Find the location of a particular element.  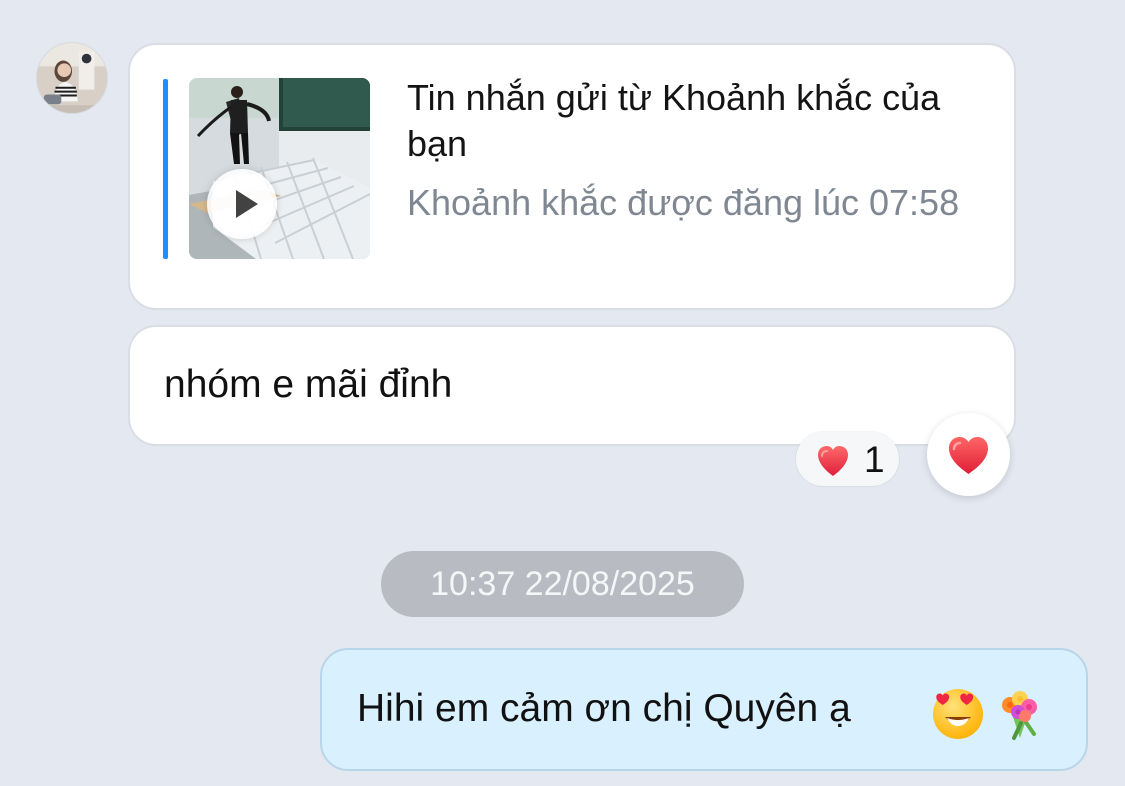

reaction-count: 1 is located at coordinates (874, 459).